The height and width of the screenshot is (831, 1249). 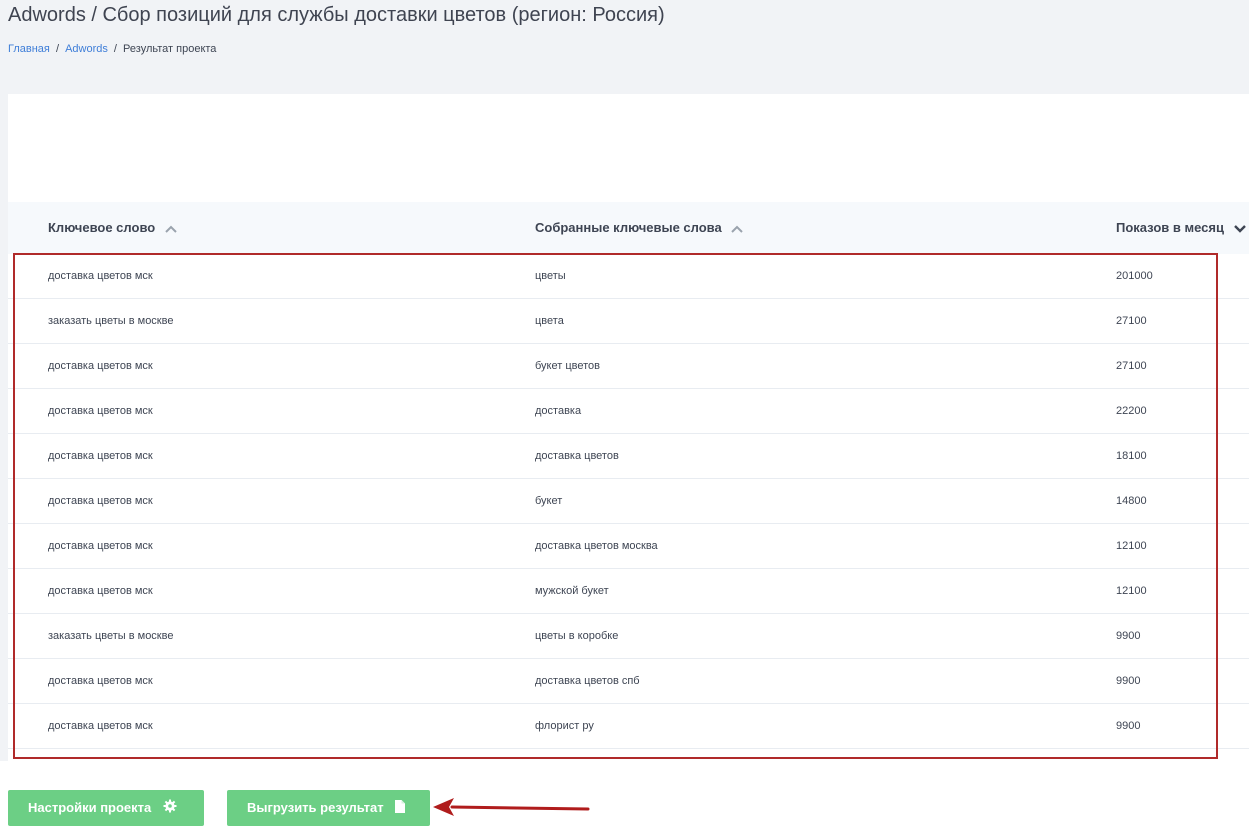 What do you see at coordinates (90, 807) in the screenshot?
I see `project-settings-label: Настройки проекта` at bounding box center [90, 807].